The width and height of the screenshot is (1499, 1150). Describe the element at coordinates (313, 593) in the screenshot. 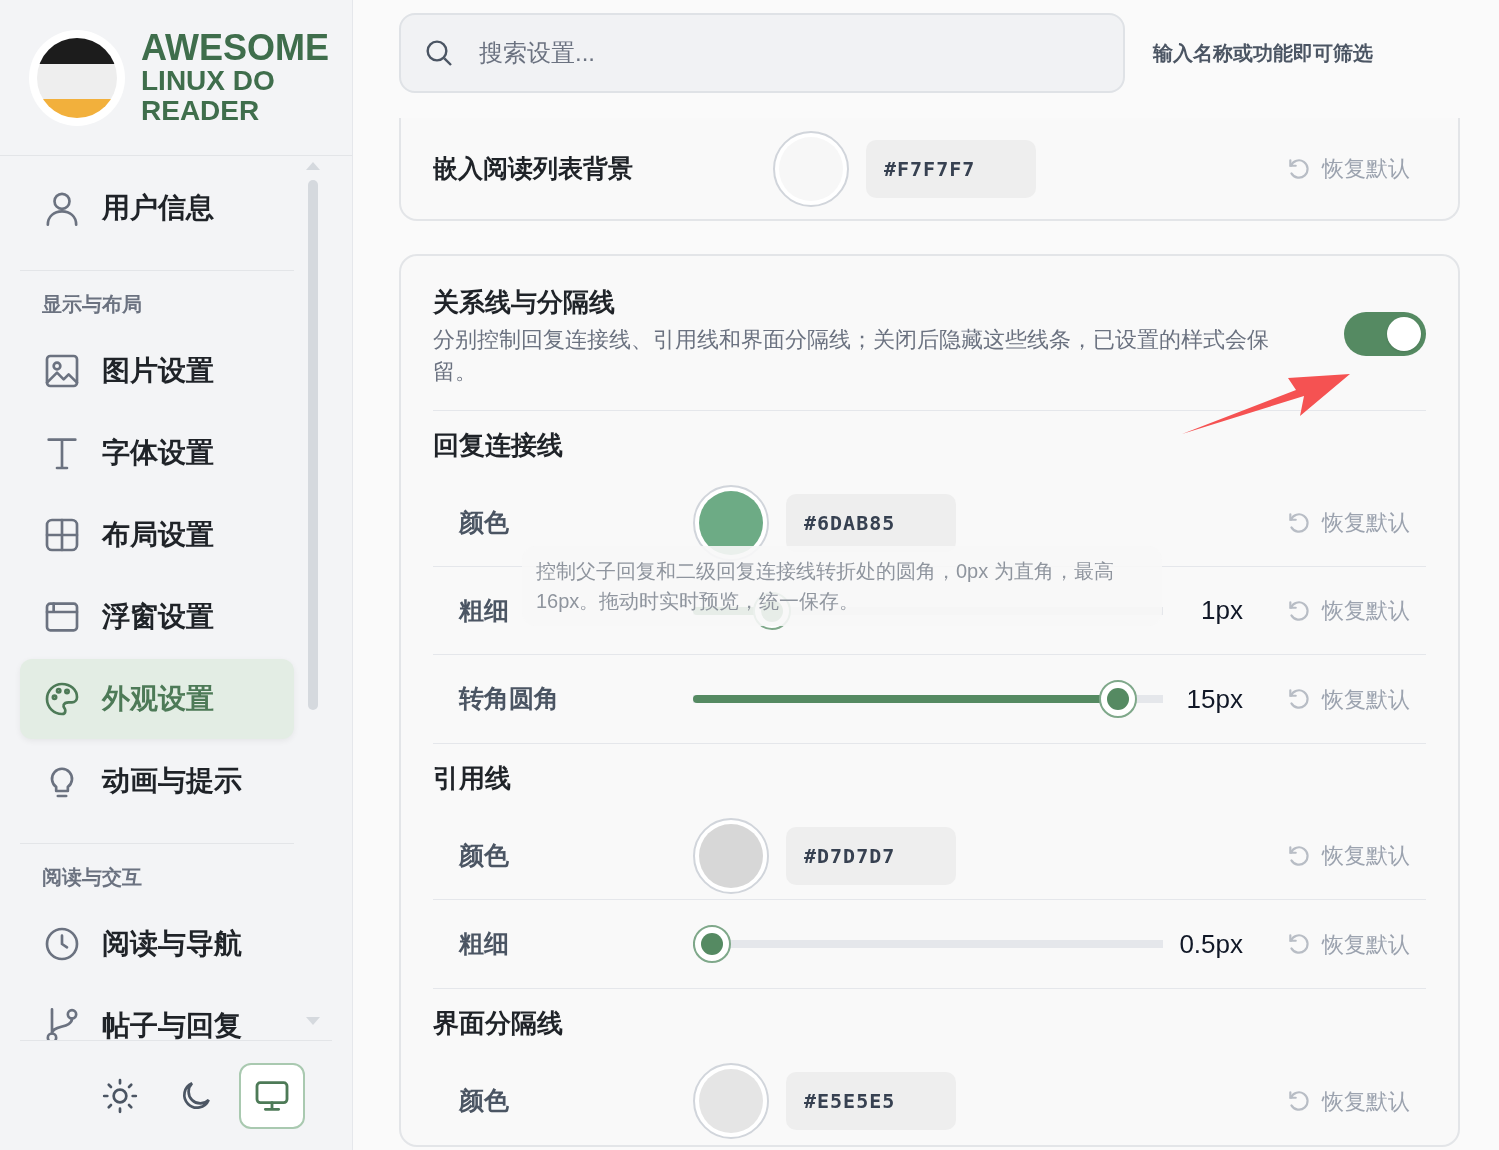

I see `scrollbar` at that location.